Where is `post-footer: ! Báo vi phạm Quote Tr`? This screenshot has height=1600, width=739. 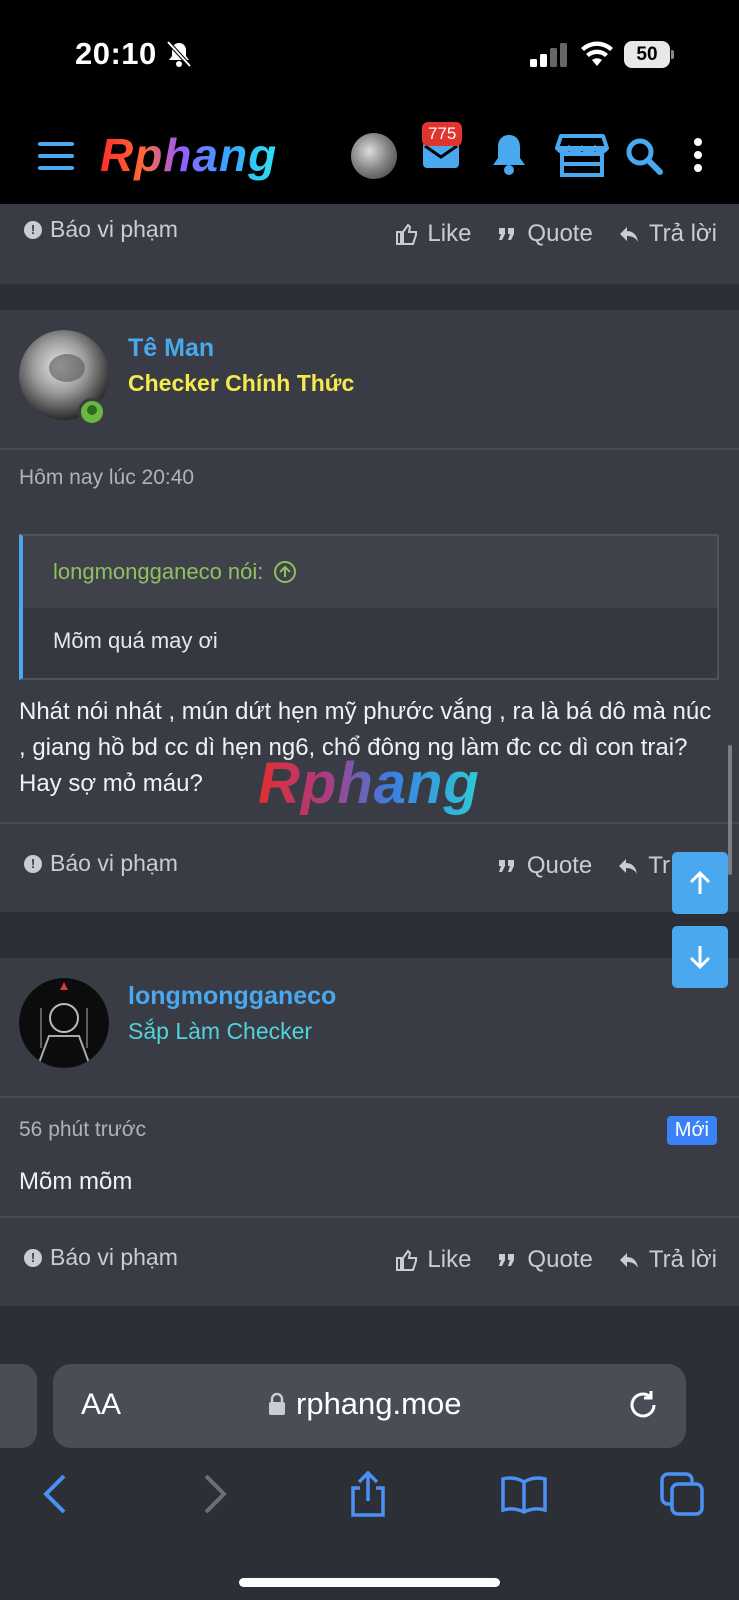 post-footer: ! Báo vi phạm Quote Tr is located at coordinates (369, 867).